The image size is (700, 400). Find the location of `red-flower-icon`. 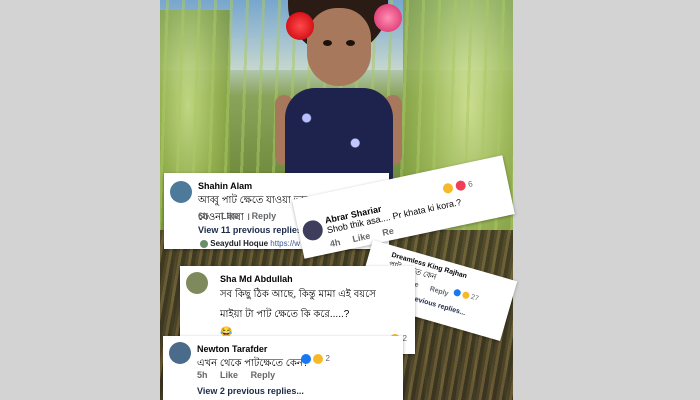

red-flower-icon is located at coordinates (300, 26).